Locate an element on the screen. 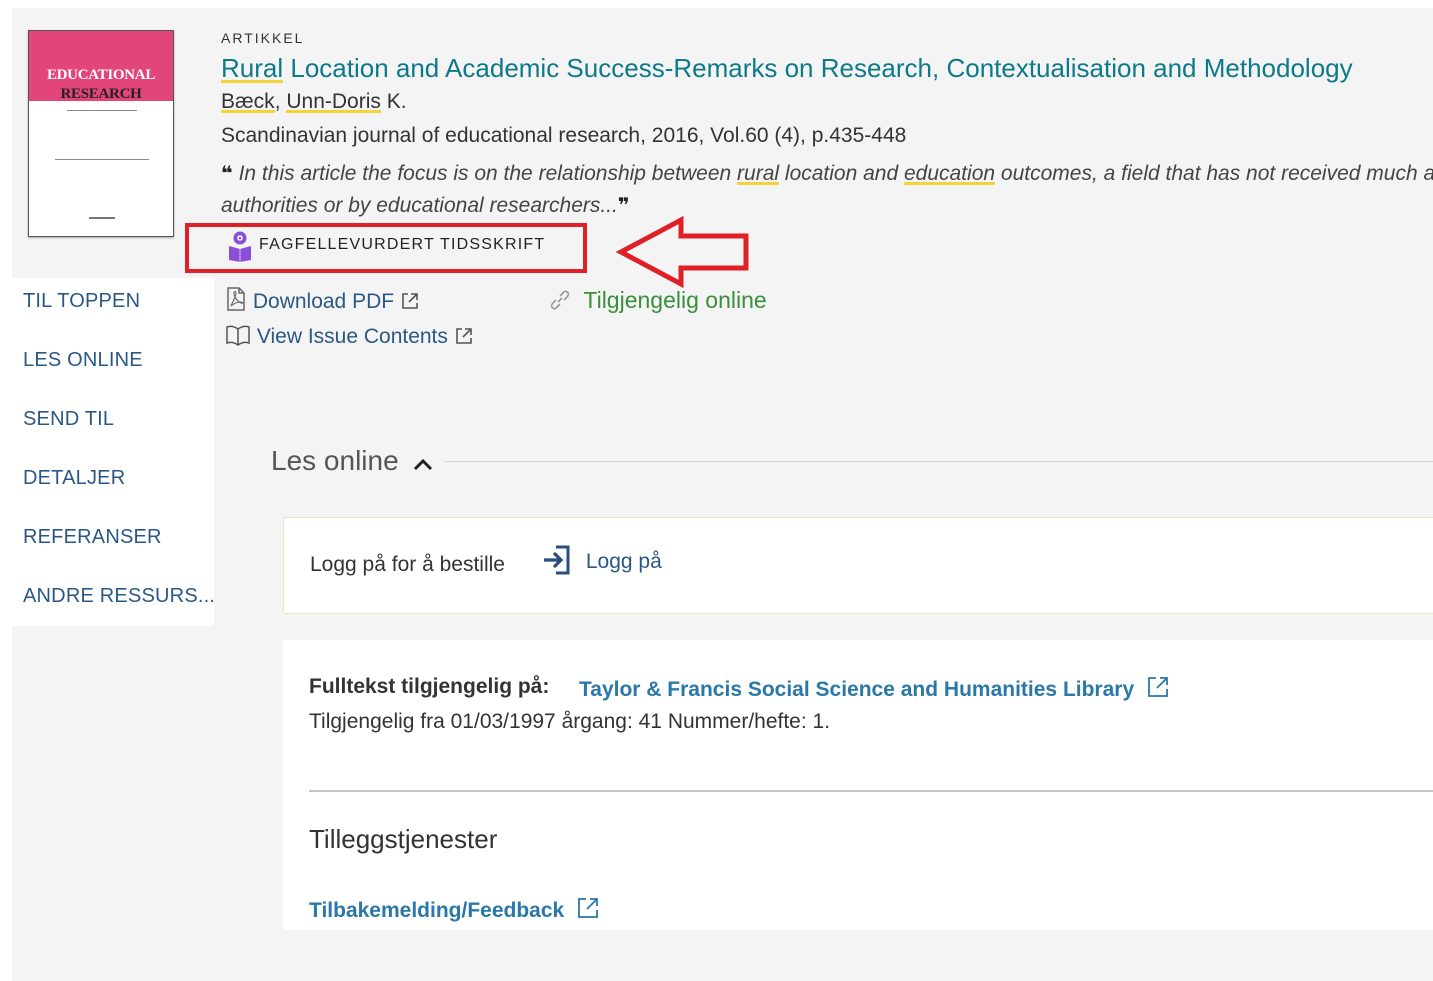  cover-title-line2: RESEARCH is located at coordinates (101, 94).